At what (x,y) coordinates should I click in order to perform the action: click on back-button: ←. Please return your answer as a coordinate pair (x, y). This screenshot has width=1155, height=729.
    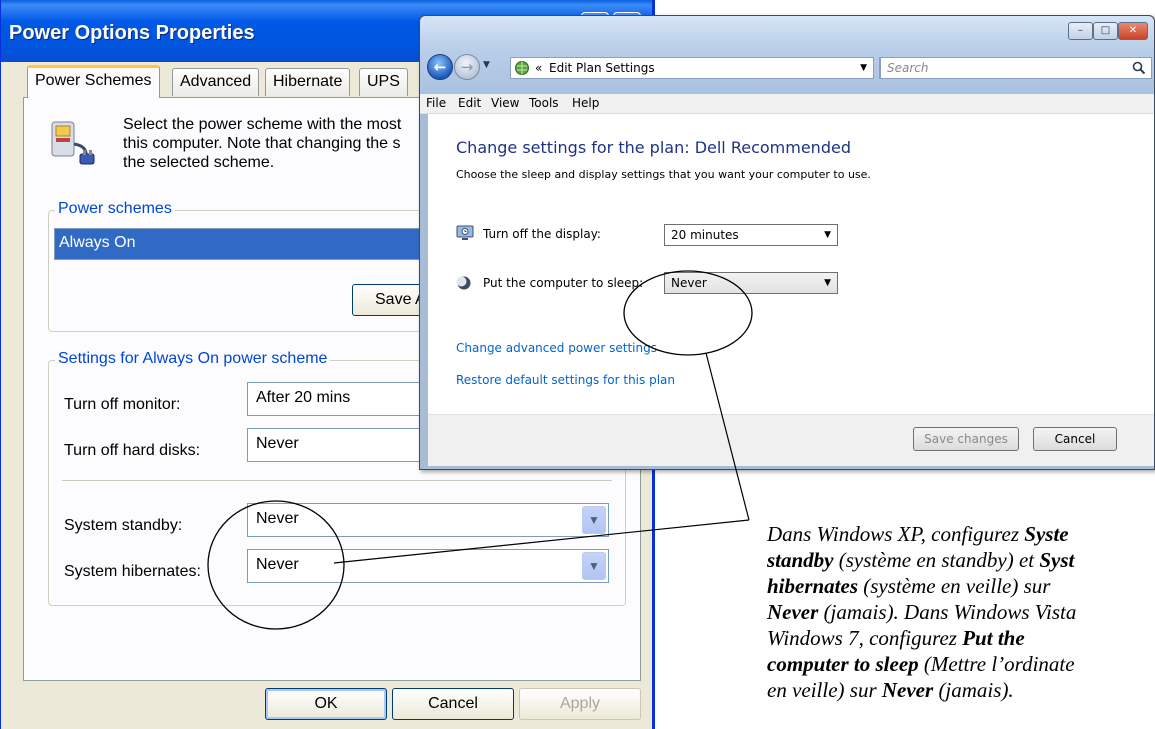
    Looking at the image, I should click on (440, 67).